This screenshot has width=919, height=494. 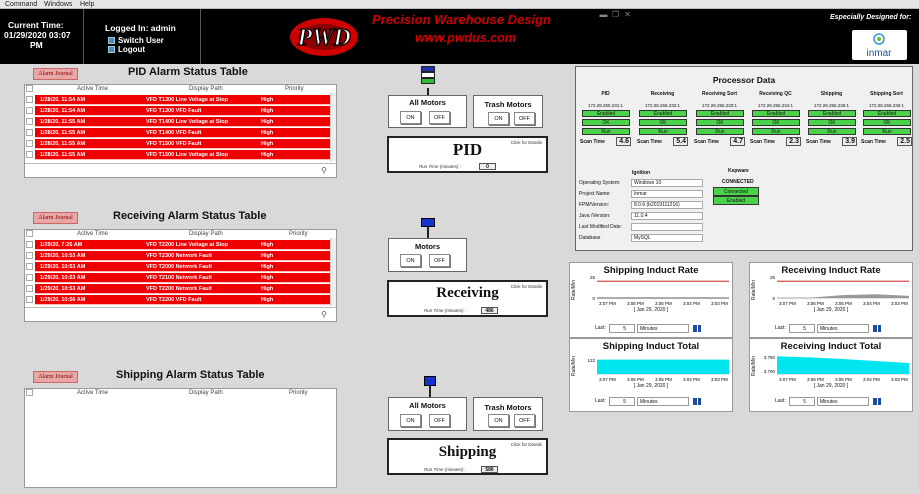 I want to click on table-row: 1/28/20, 11:54 AM VFD T1300 VFD Fault High, so click(x=178, y=111).